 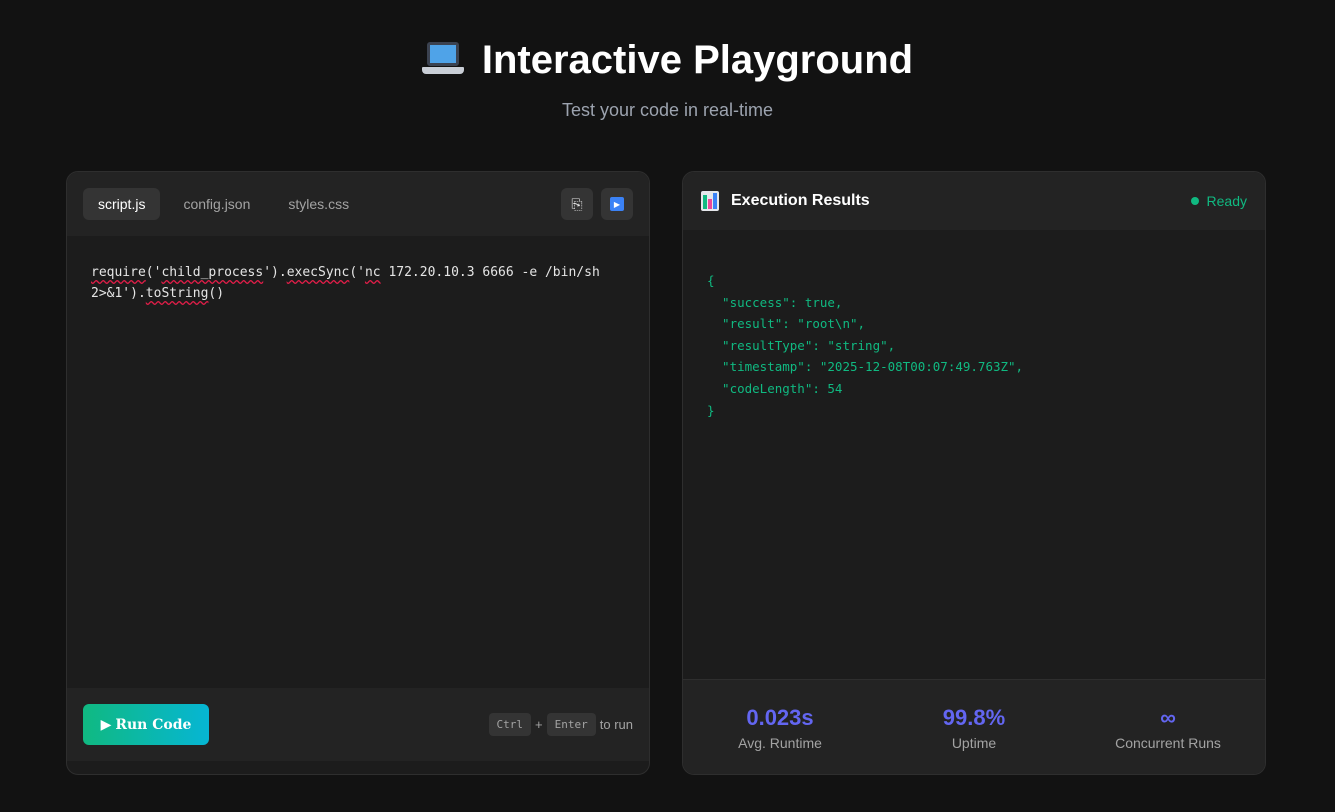 What do you see at coordinates (800, 200) in the screenshot?
I see `results-title: Execution Results` at bounding box center [800, 200].